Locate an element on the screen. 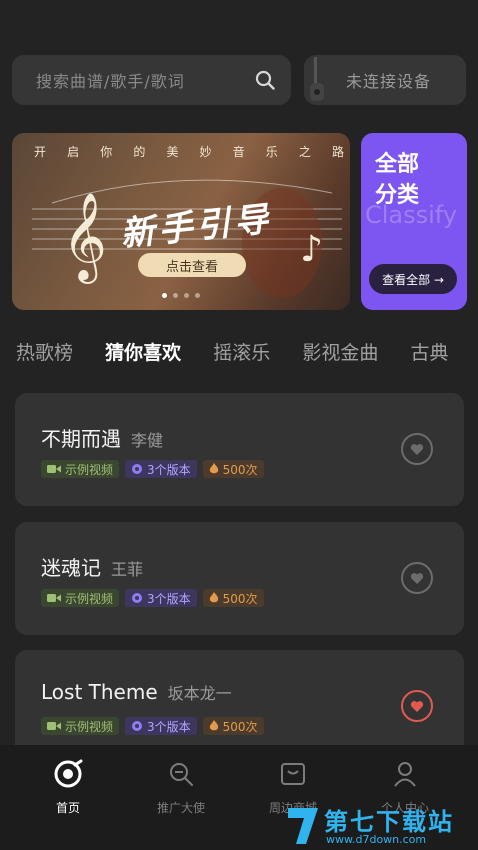  search-box: 搜索曲谱/歌手/歌词 is located at coordinates (151, 80).